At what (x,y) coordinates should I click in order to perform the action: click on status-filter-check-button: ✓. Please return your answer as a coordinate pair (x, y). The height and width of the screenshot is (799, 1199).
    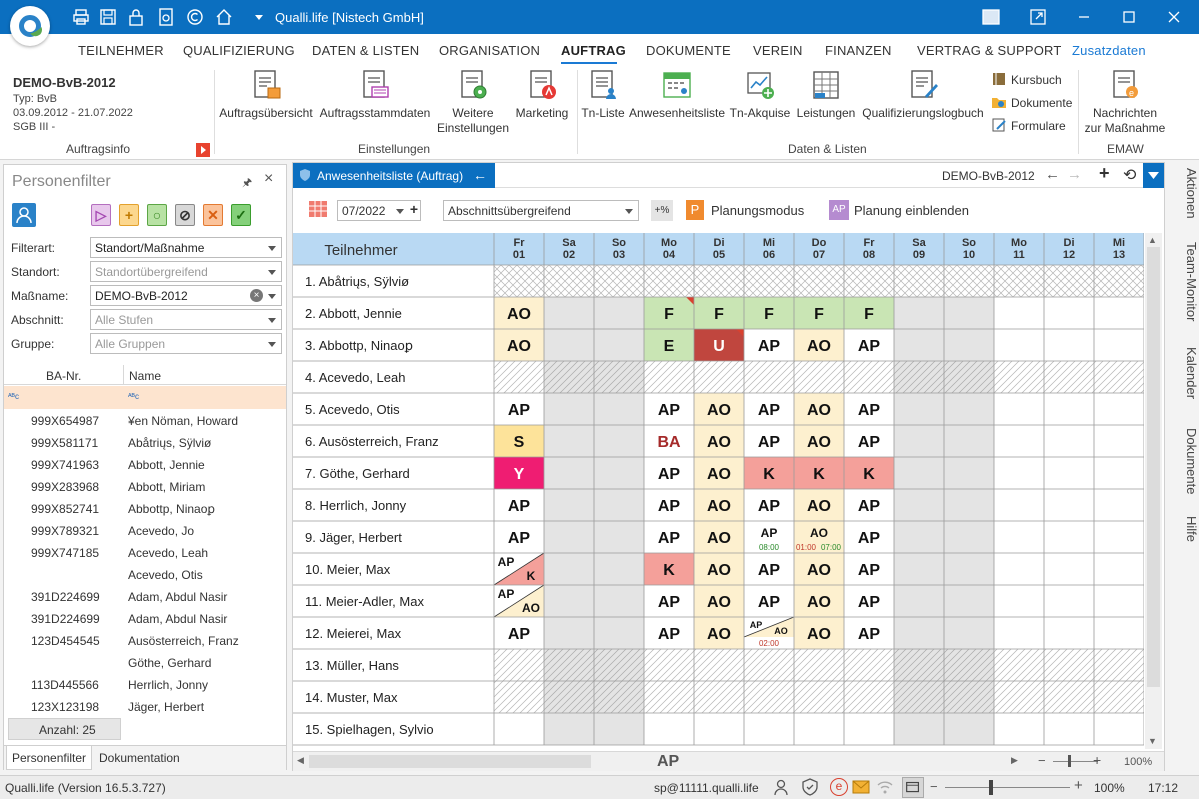
    Looking at the image, I should click on (241, 215).